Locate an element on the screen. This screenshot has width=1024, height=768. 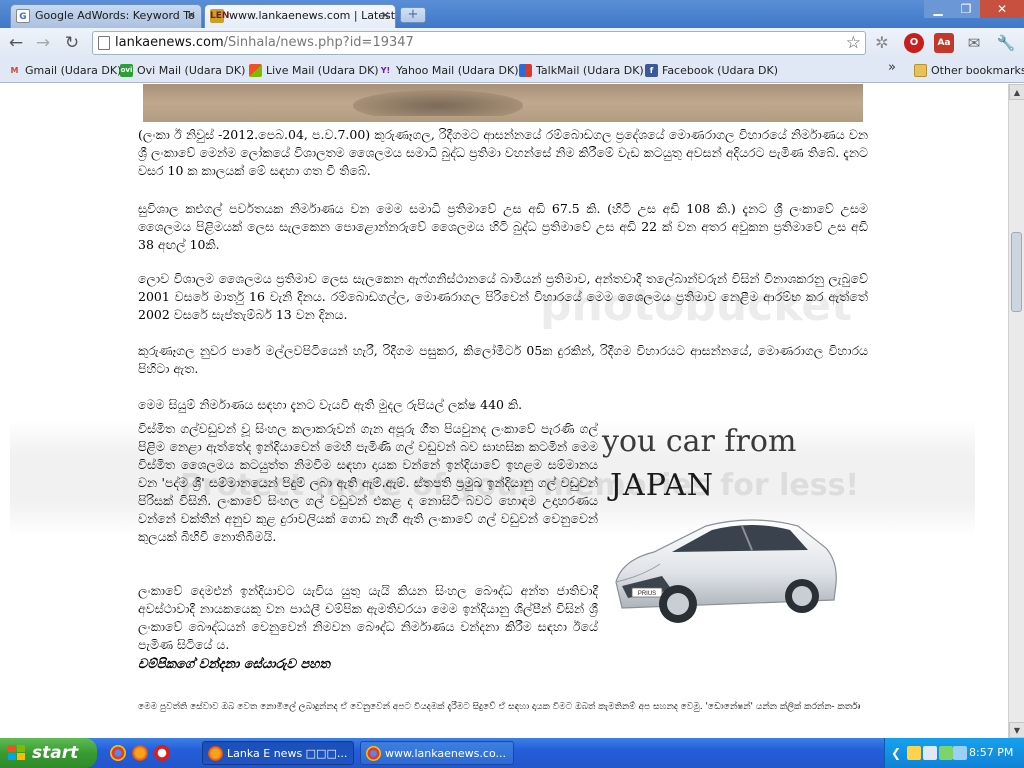
windows-flag-icon is located at coordinates (17, 753).